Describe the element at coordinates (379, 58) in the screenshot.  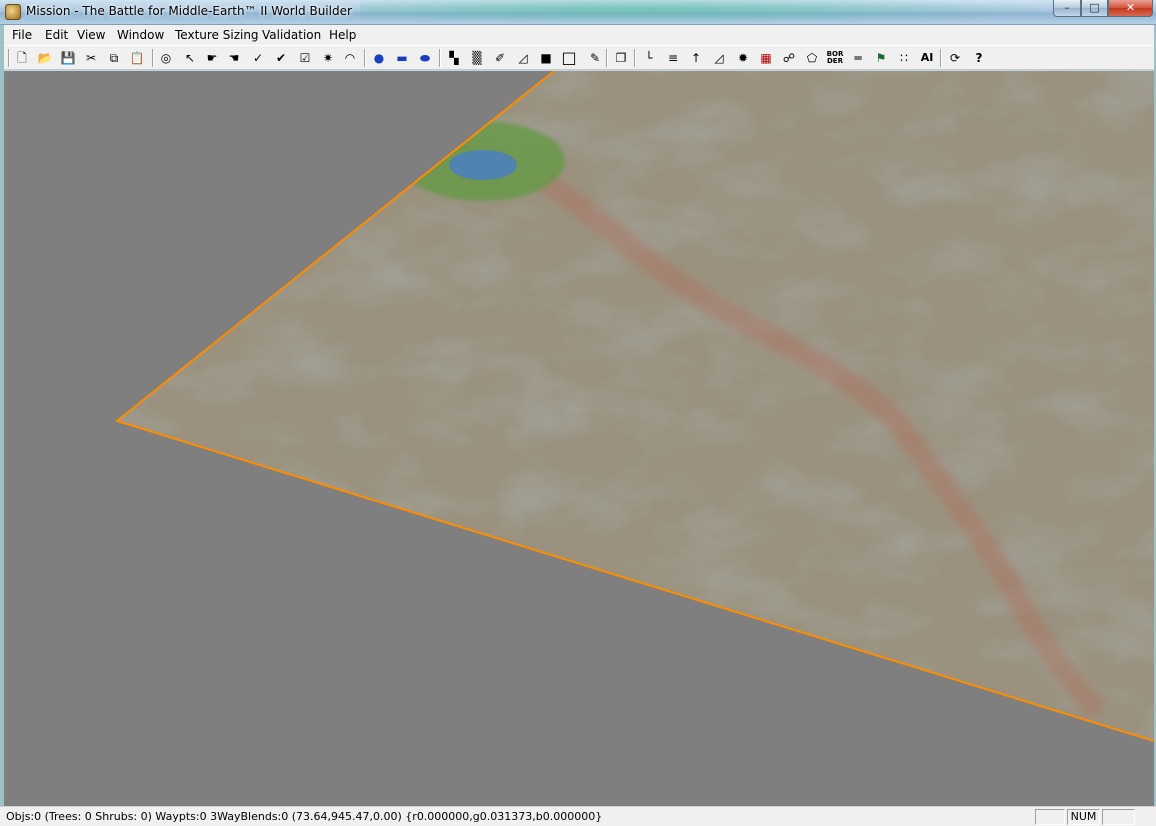
I see `water-icon: ●` at that location.